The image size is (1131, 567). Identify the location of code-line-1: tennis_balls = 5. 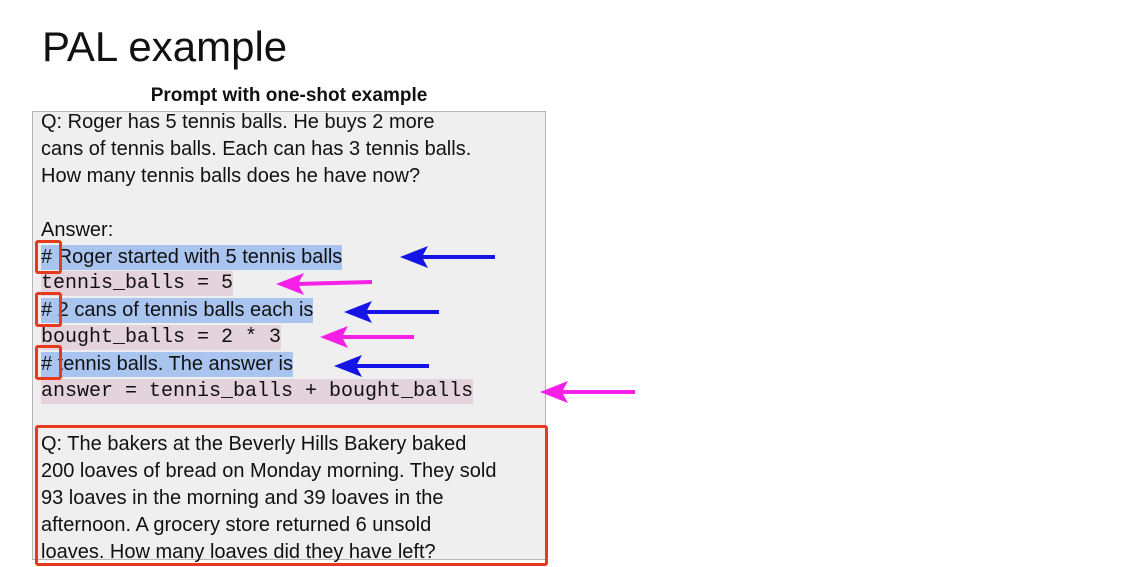
(137, 283).